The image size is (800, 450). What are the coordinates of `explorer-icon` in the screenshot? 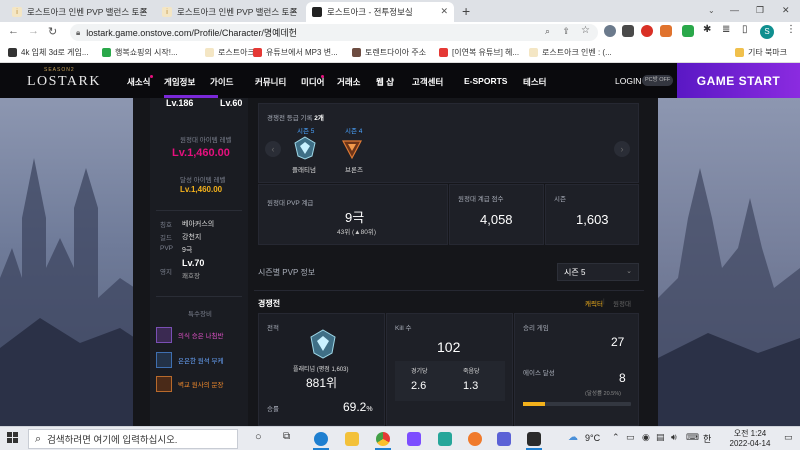 It's located at (352, 439).